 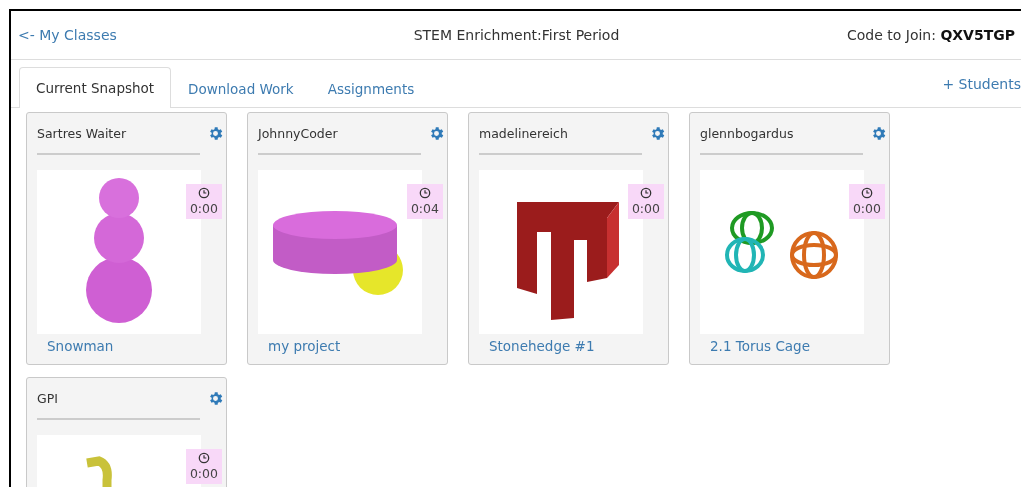 What do you see at coordinates (516, 35) in the screenshot?
I see `class-title: STEM Enrichment:First Period` at bounding box center [516, 35].